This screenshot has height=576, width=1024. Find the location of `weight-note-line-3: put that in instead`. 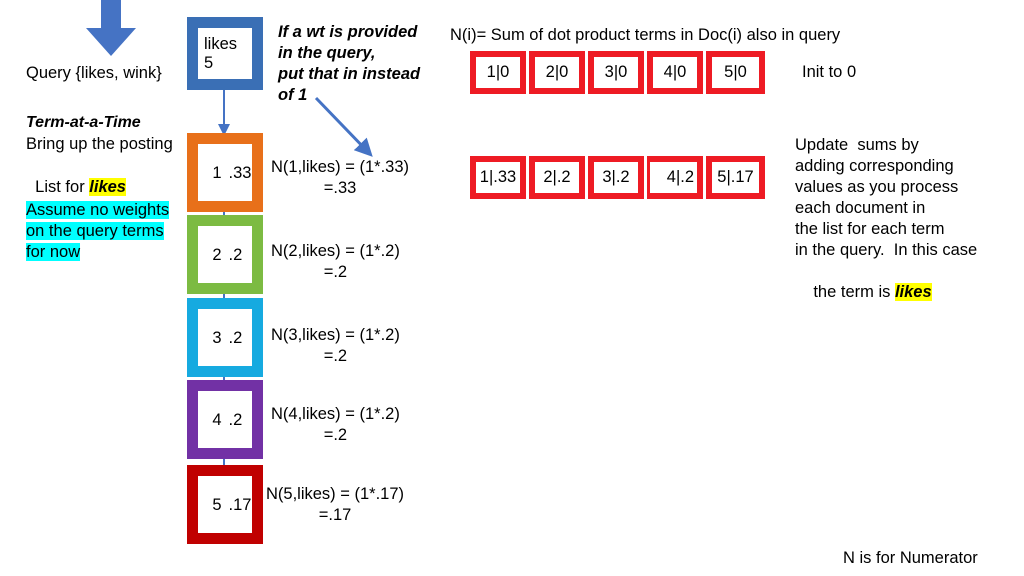

weight-note-line-3: put that in instead is located at coordinates (349, 74).